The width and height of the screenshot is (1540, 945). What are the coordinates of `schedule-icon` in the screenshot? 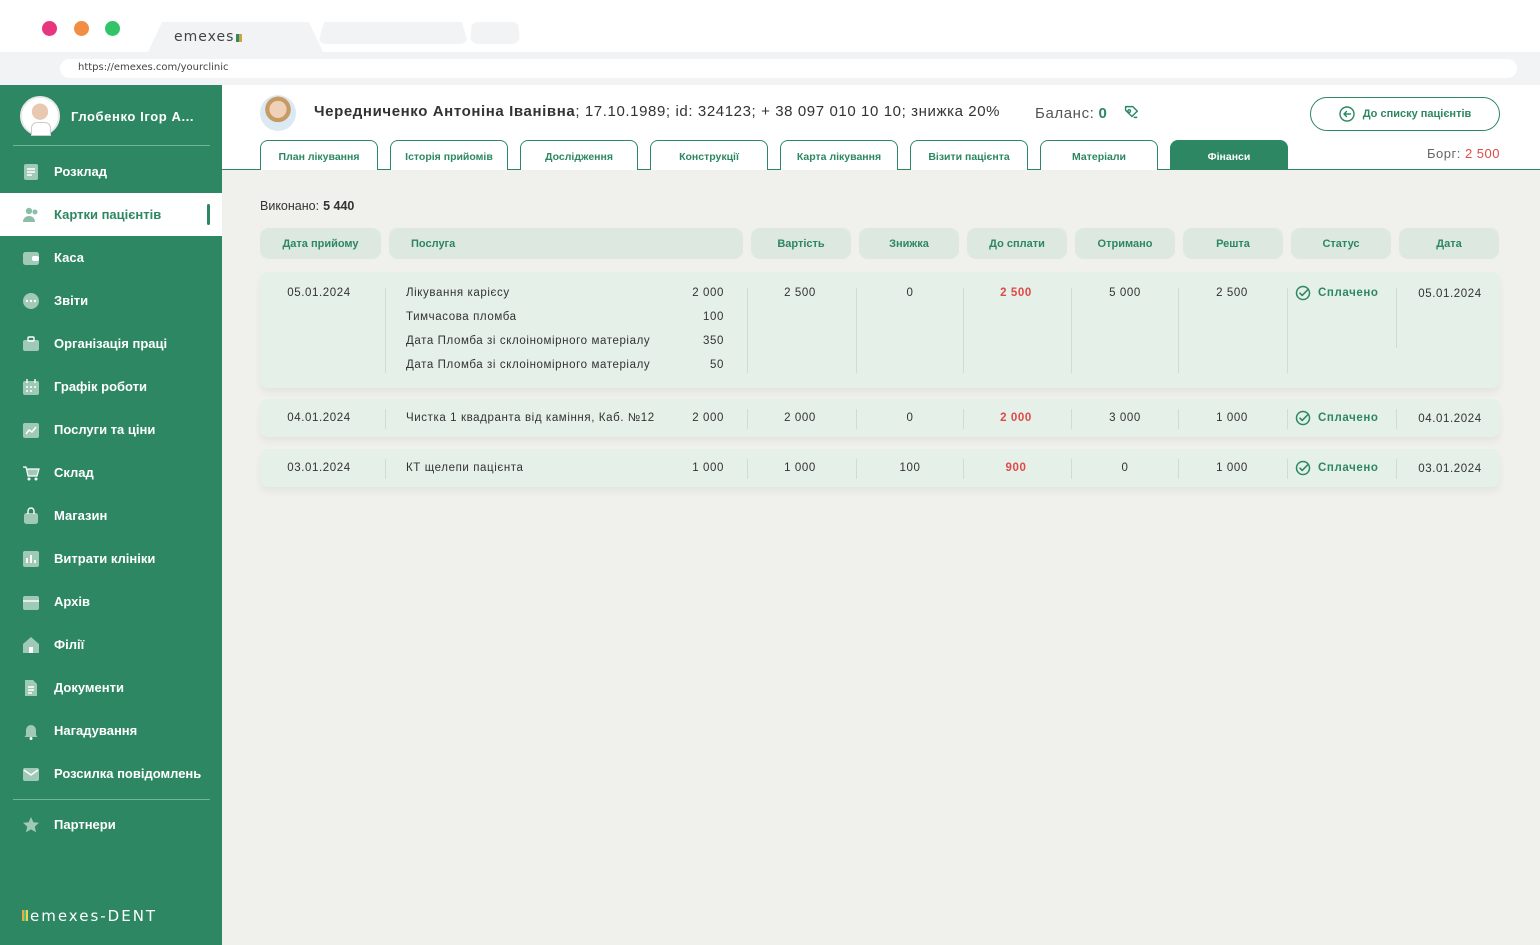 It's located at (31, 172).